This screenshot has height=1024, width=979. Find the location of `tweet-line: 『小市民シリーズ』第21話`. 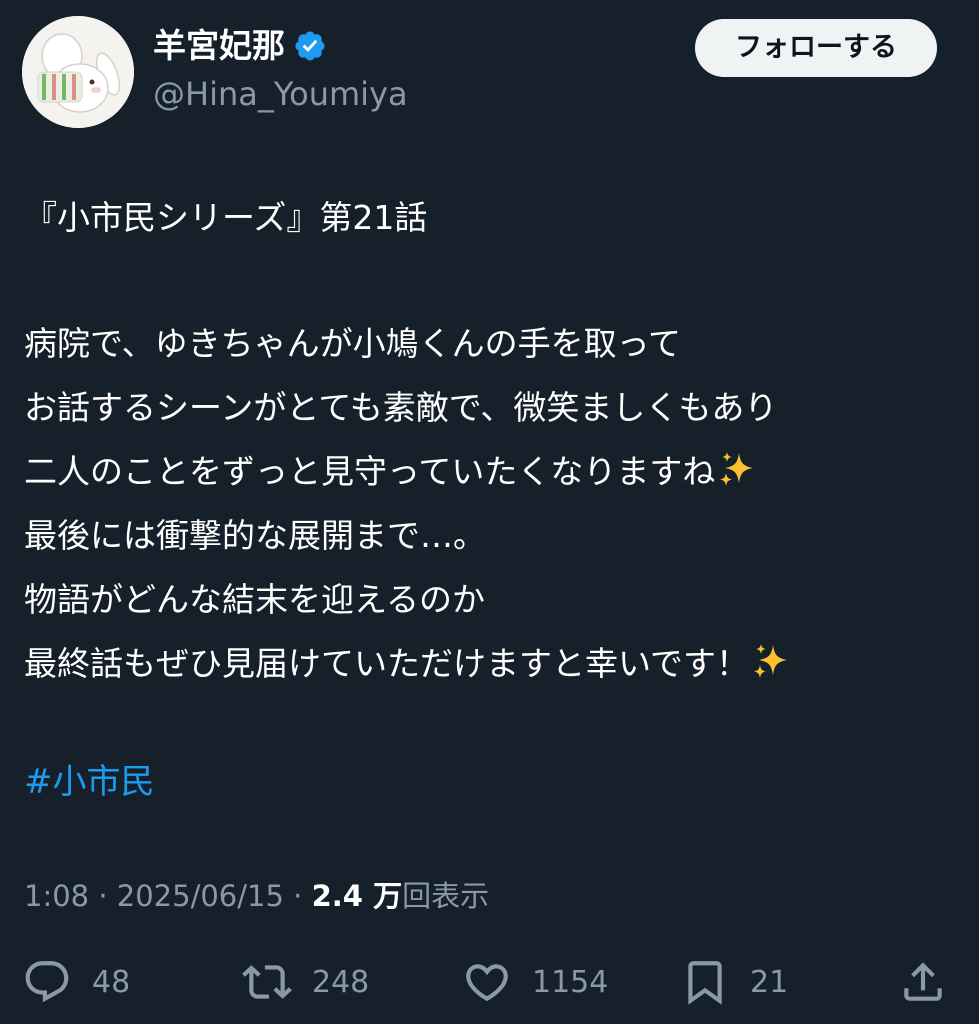

tweet-line: 『小市民シリーズ』第21話 is located at coordinates (226, 217).